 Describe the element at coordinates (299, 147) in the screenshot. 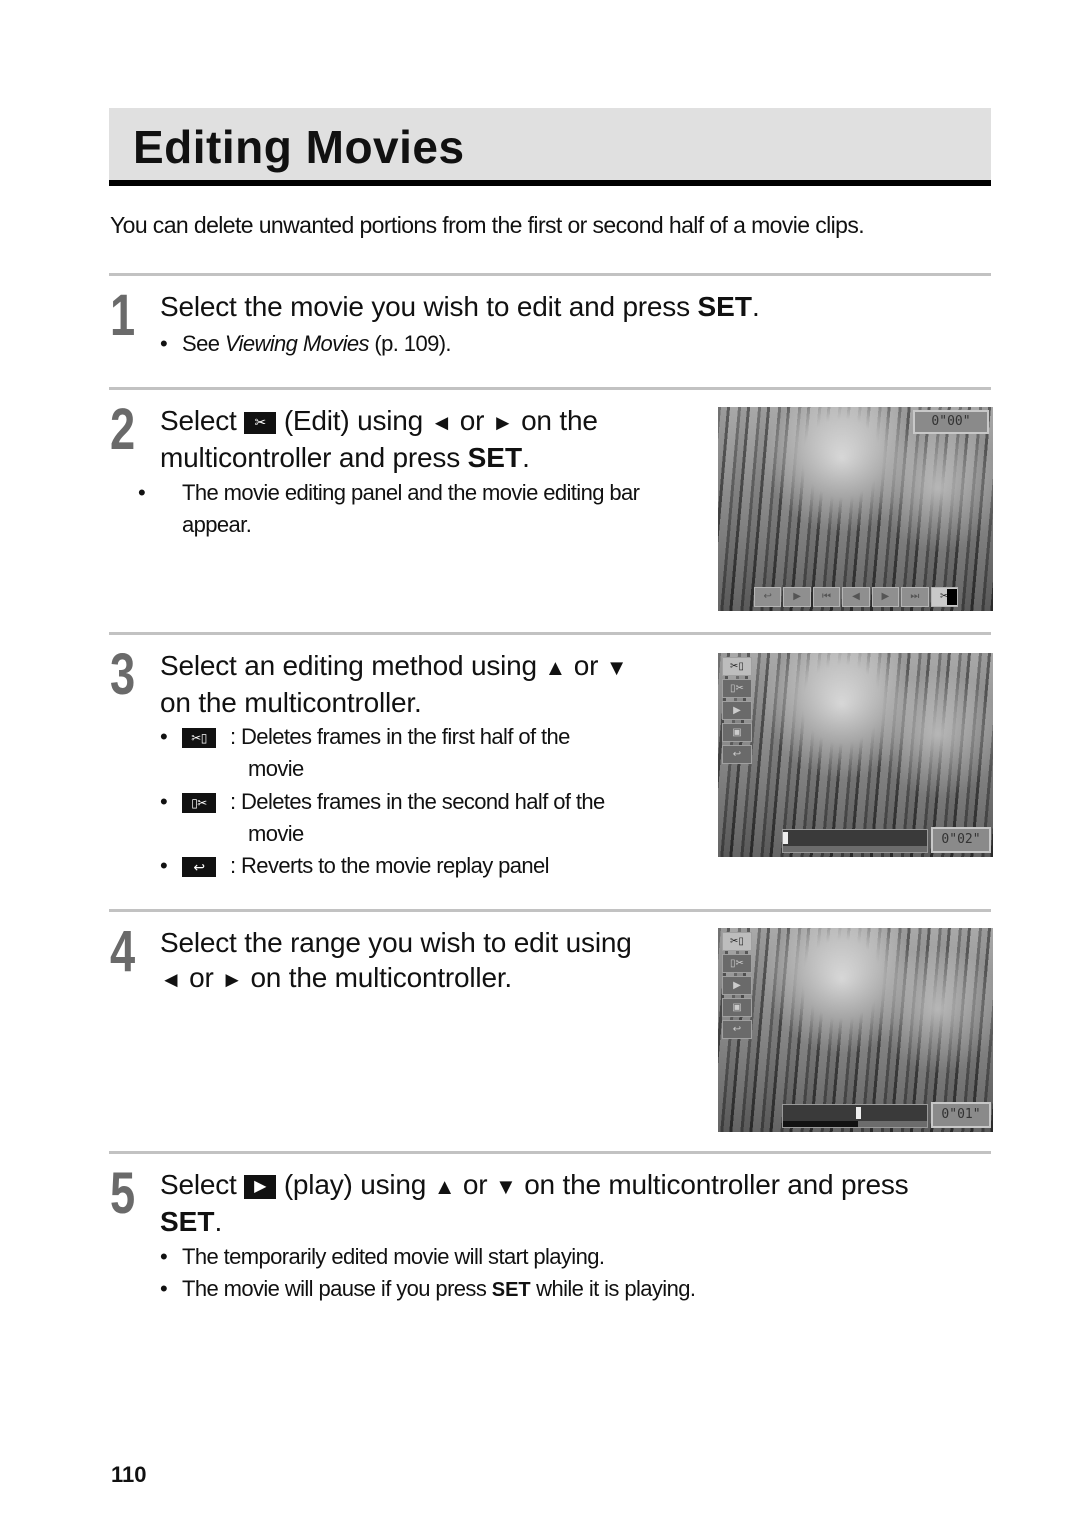

I see `page-title: Editing Movies` at that location.